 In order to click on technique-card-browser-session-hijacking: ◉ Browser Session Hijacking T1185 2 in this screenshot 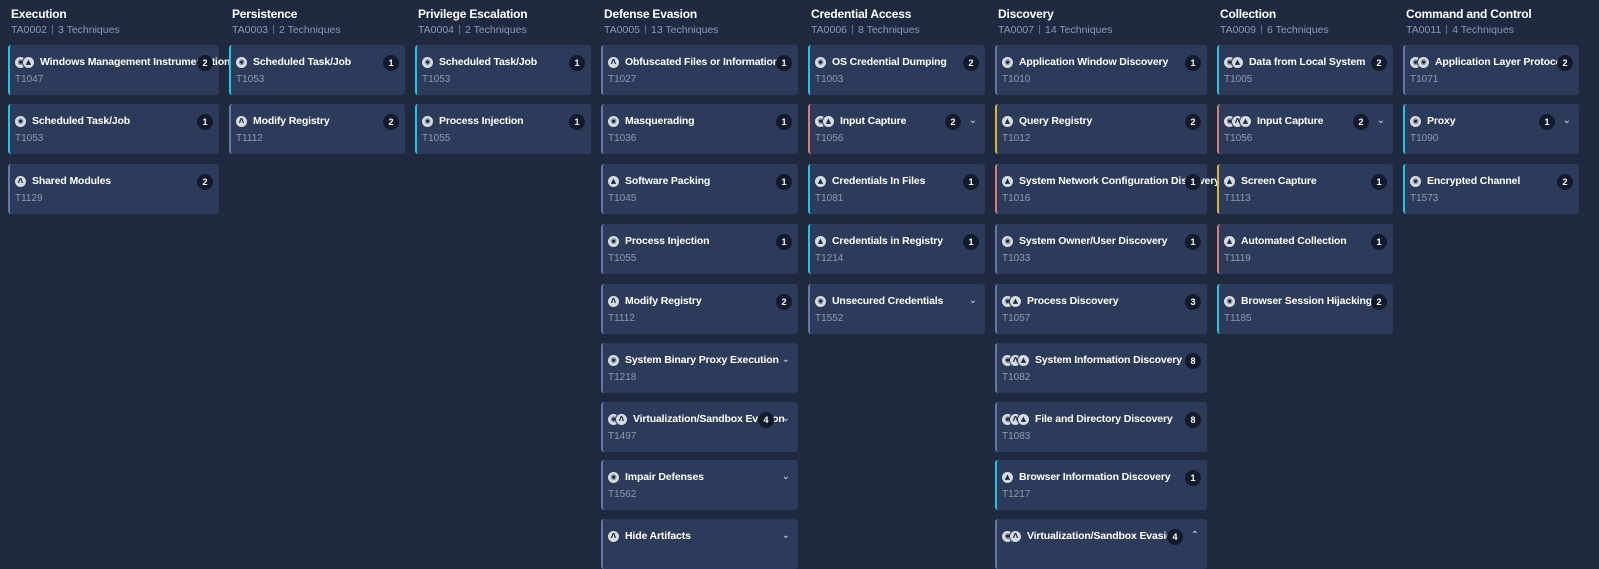, I will do `click(1305, 309)`.